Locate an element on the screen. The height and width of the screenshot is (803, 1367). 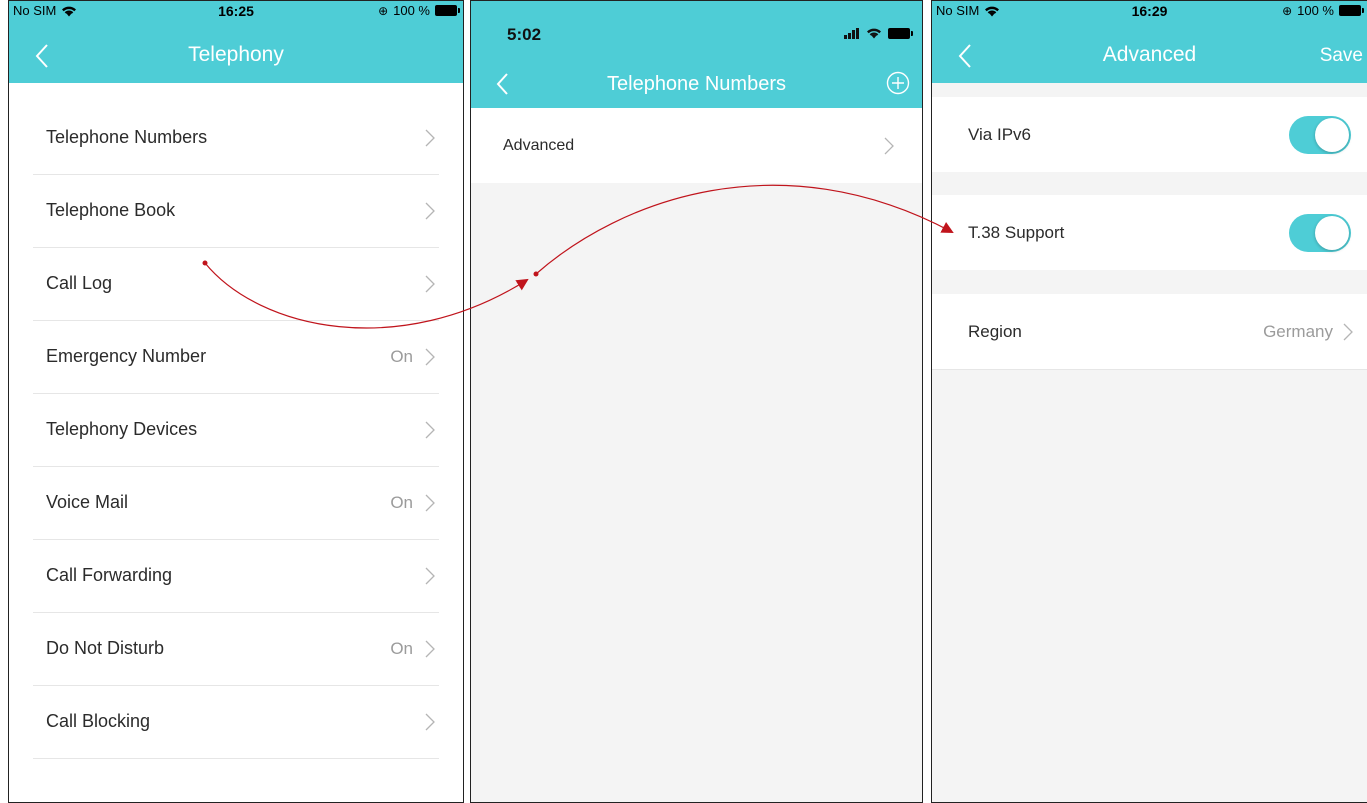
list-item-label: Advanced is located at coordinates (539, 145).